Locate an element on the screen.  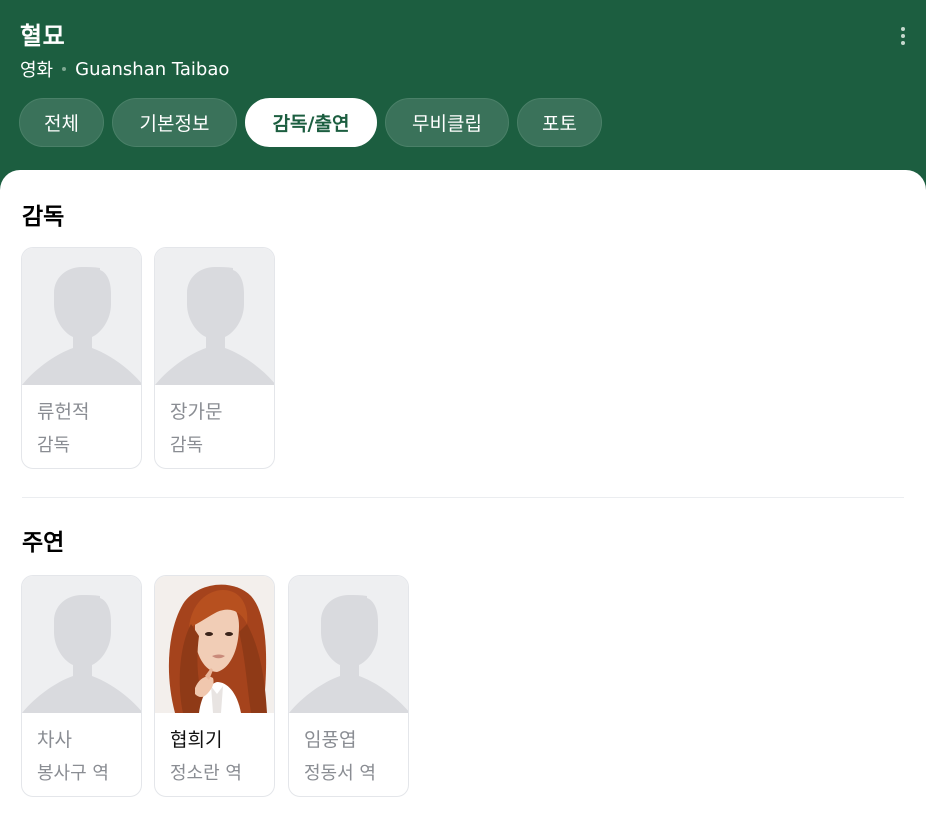
portrait-image-icon is located at coordinates (214, 644).